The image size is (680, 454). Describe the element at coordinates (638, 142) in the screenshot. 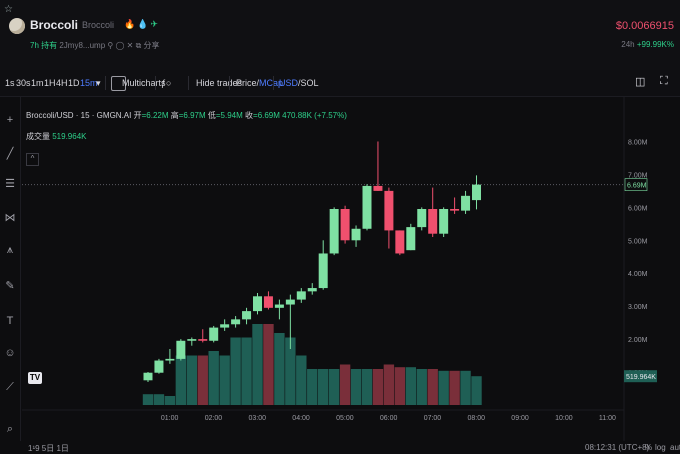

I see `y-tick-label: 8.00M` at that location.